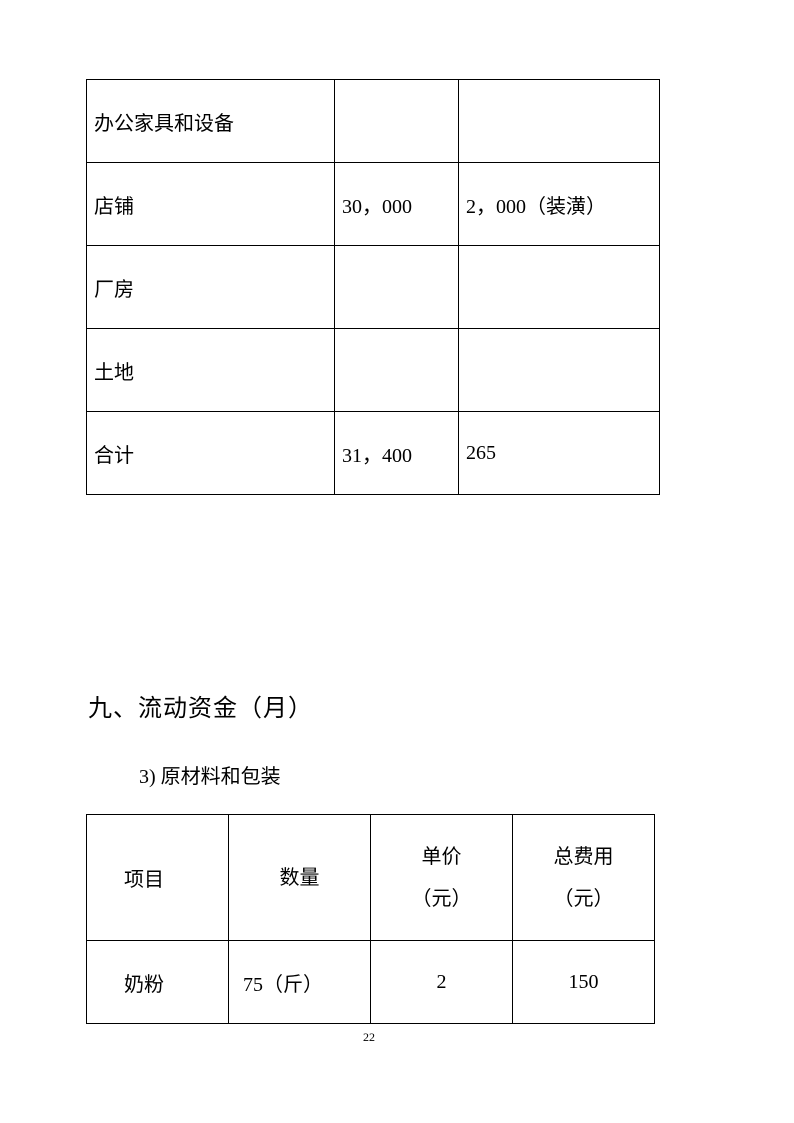 This screenshot has width=794, height=1123. Describe the element at coordinates (210, 453) in the screenshot. I see `cell-item: 合计` at that location.